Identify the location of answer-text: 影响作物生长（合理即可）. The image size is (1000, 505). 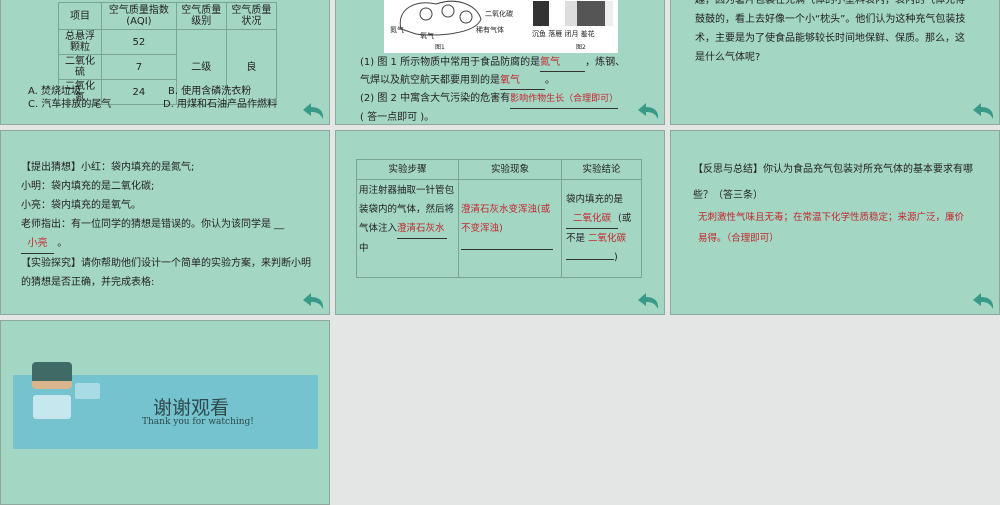
(564, 100).